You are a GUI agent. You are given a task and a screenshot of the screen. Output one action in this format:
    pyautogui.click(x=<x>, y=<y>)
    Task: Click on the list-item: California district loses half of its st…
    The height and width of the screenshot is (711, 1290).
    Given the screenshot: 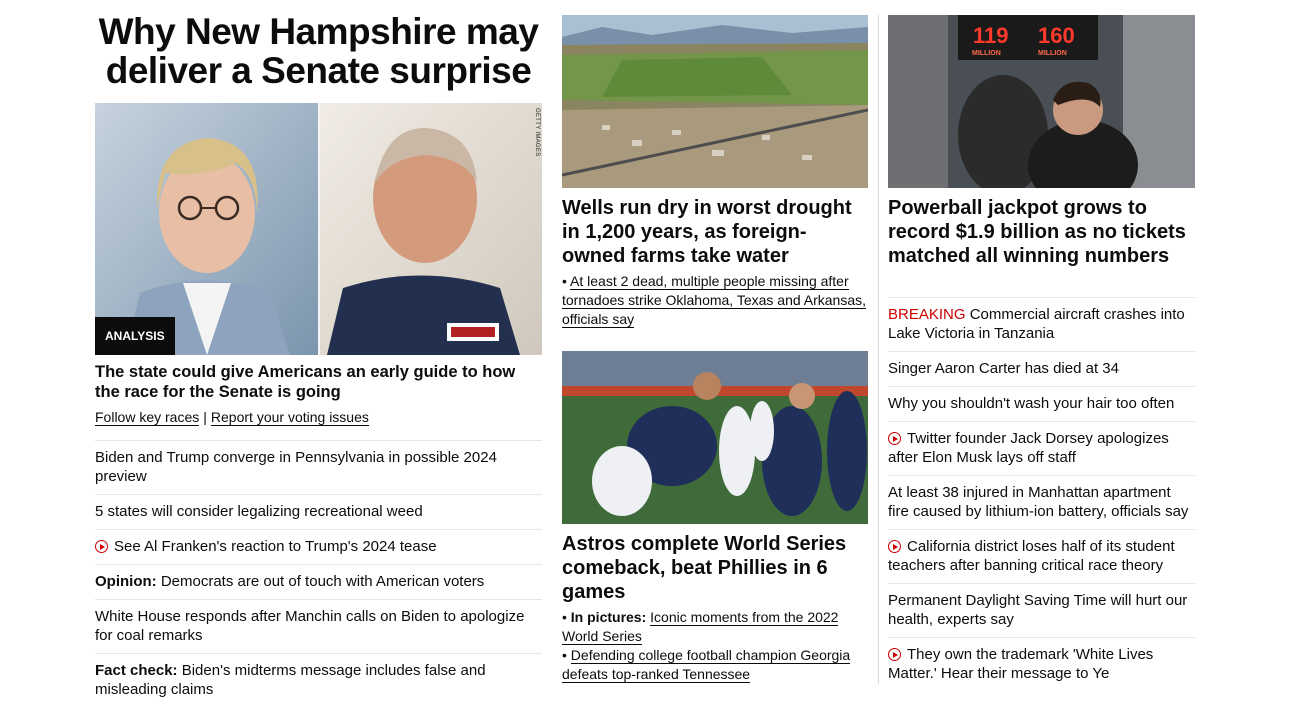 What is the action you would take?
    pyautogui.click(x=1041, y=556)
    